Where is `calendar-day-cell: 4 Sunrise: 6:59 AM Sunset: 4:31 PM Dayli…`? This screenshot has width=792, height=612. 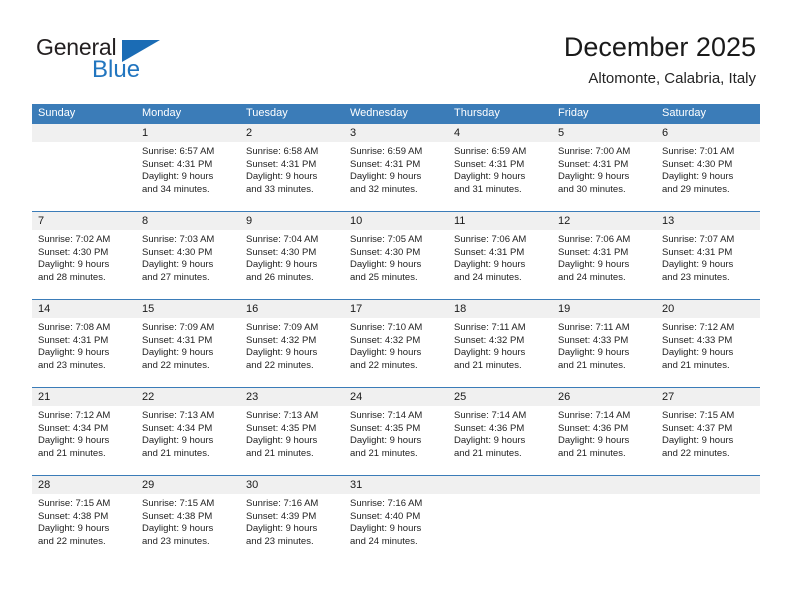
calendar-day-cell: 4 Sunrise: 6:59 AM Sunset: 4:31 PM Dayli… is located at coordinates (500, 167).